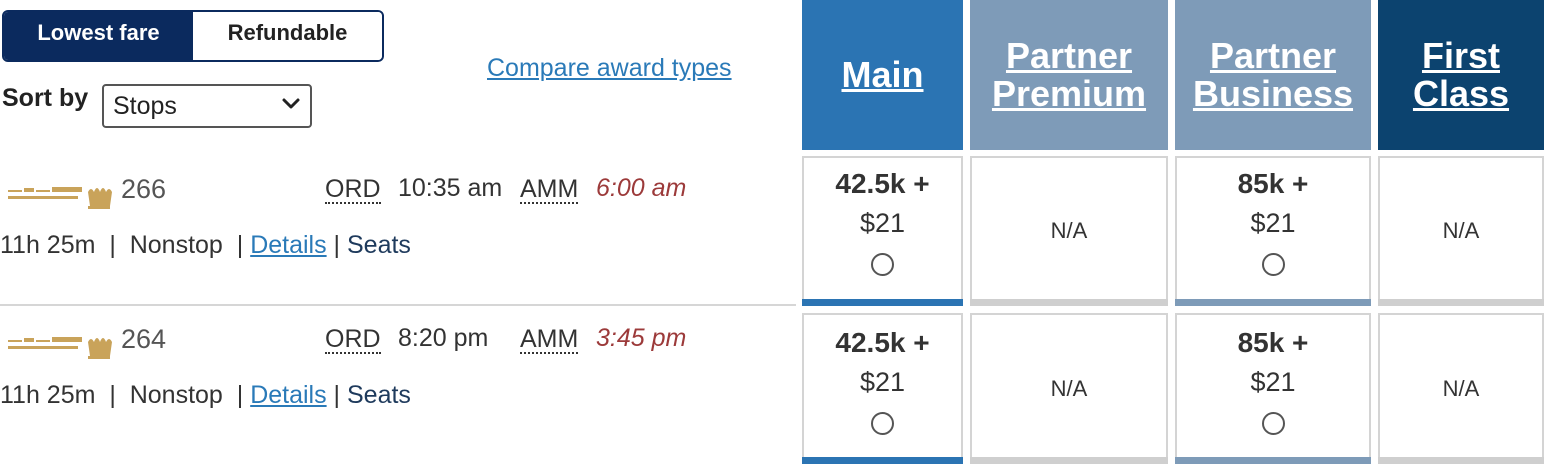 The width and height of the screenshot is (1552, 464). What do you see at coordinates (1460, 55) in the screenshot?
I see `column-header-label-line1: First` at bounding box center [1460, 55].